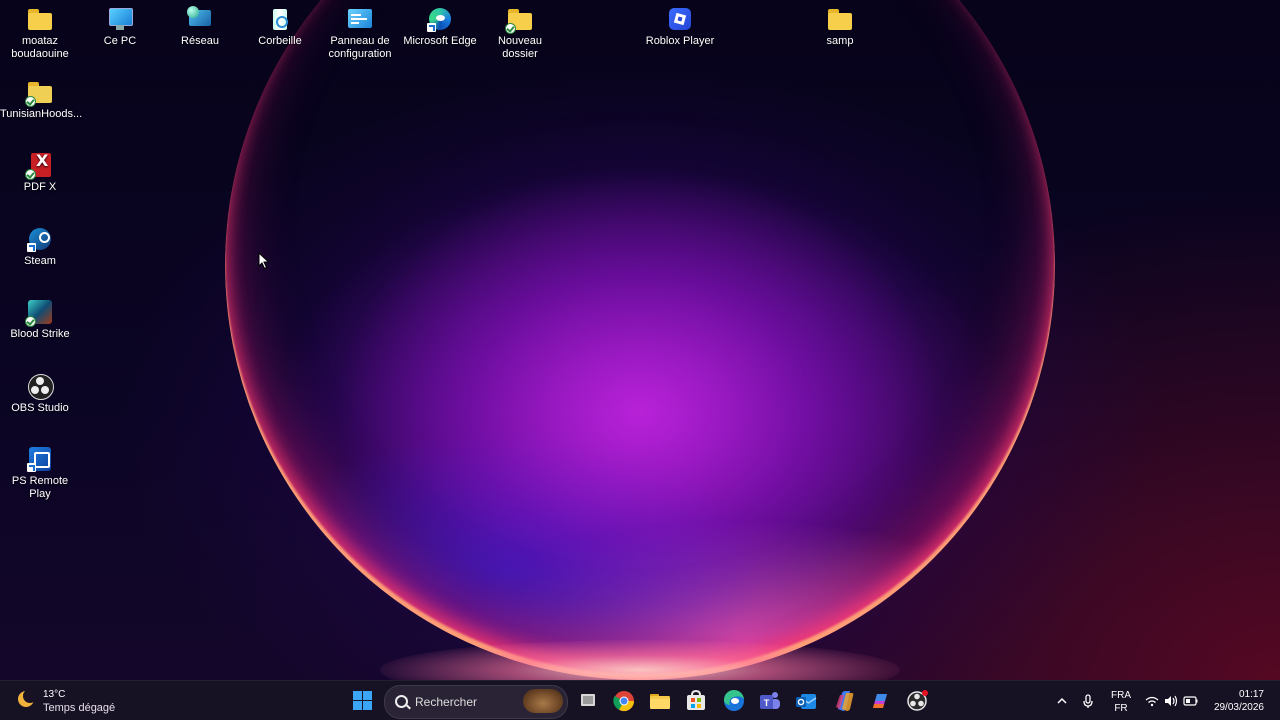  I want to click on chrome-button, so click(624, 701).